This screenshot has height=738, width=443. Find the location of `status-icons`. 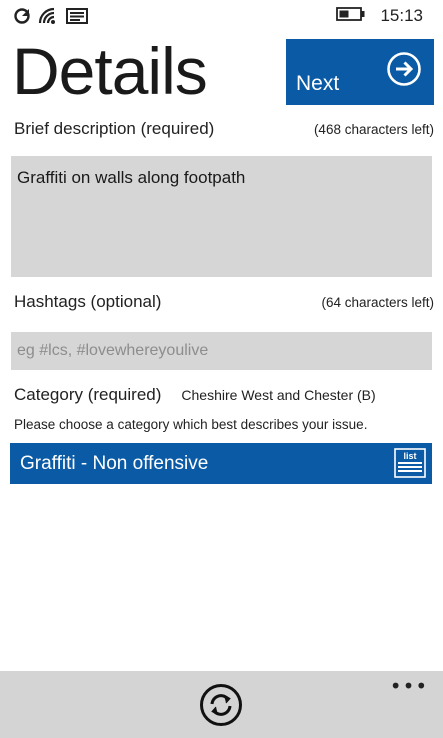

status-icons is located at coordinates (51, 18).